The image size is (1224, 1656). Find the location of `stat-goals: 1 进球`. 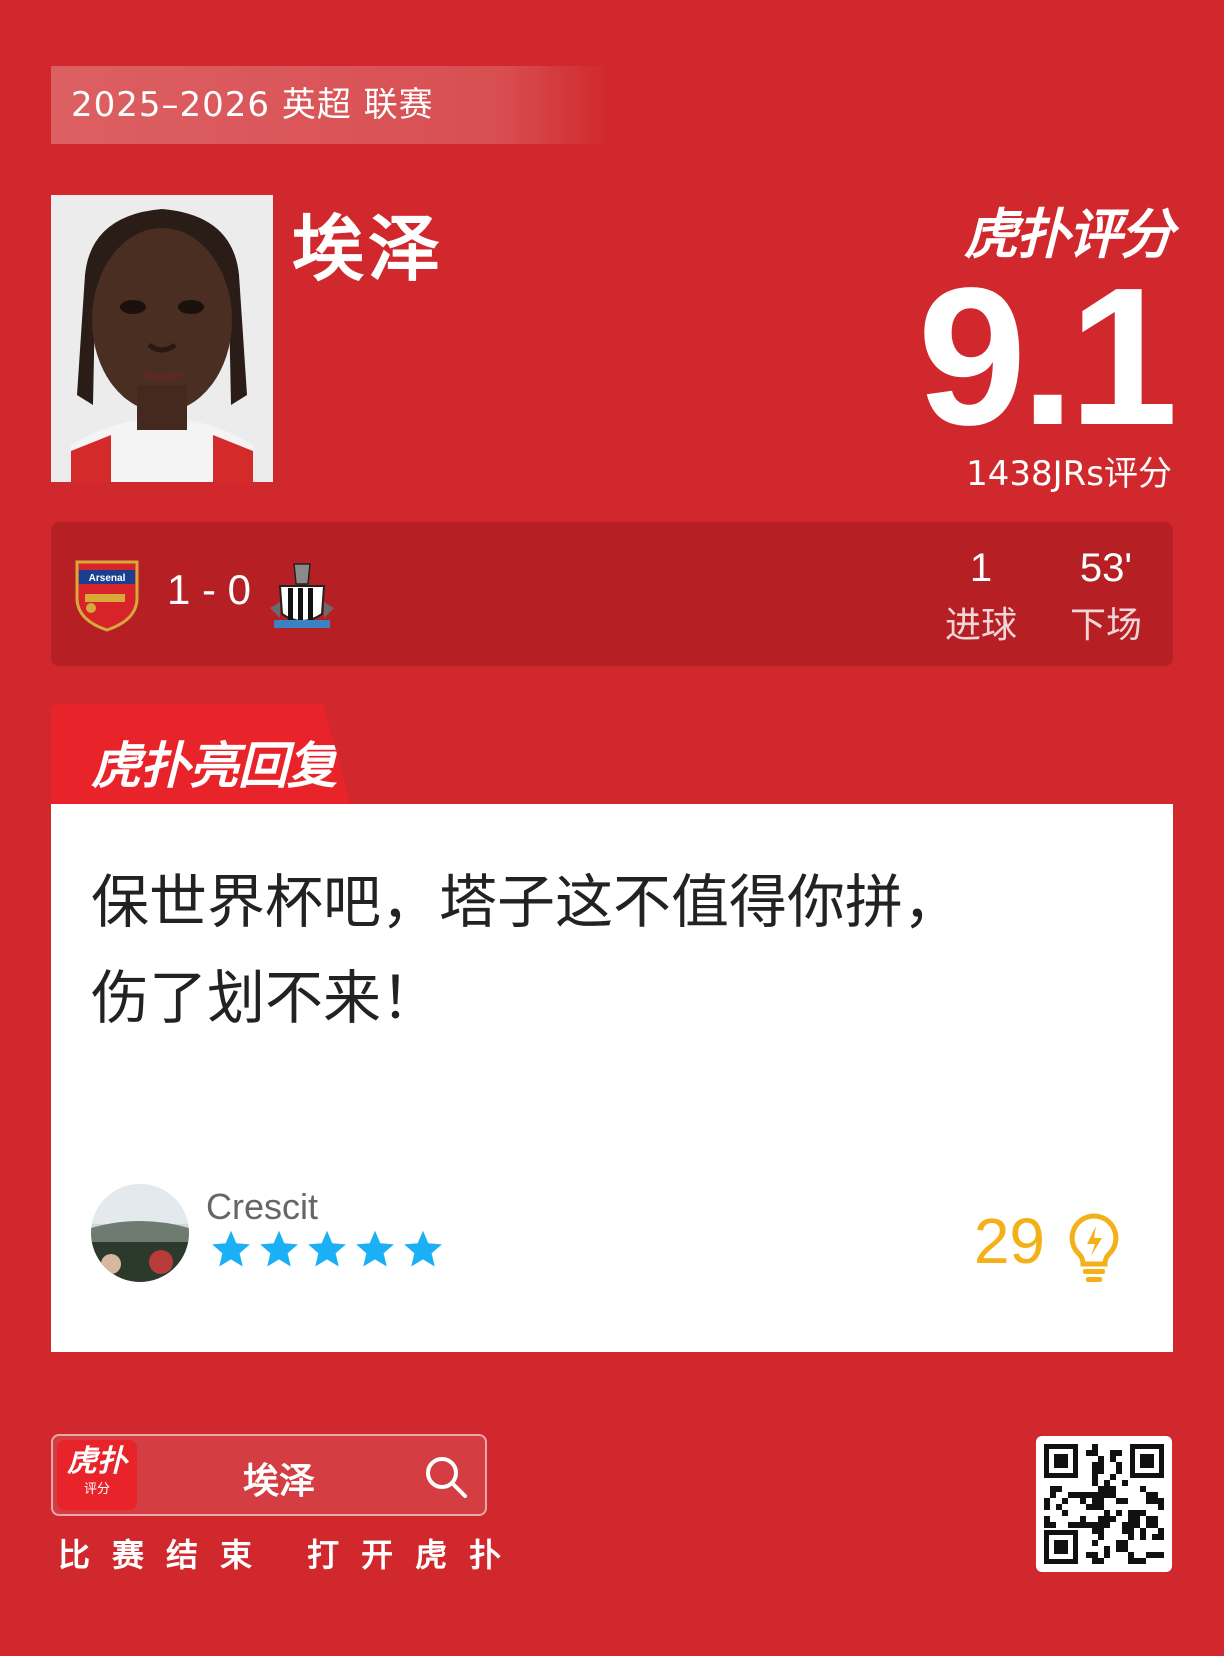

stat-goals: 1 进球 is located at coordinates (981, 596).